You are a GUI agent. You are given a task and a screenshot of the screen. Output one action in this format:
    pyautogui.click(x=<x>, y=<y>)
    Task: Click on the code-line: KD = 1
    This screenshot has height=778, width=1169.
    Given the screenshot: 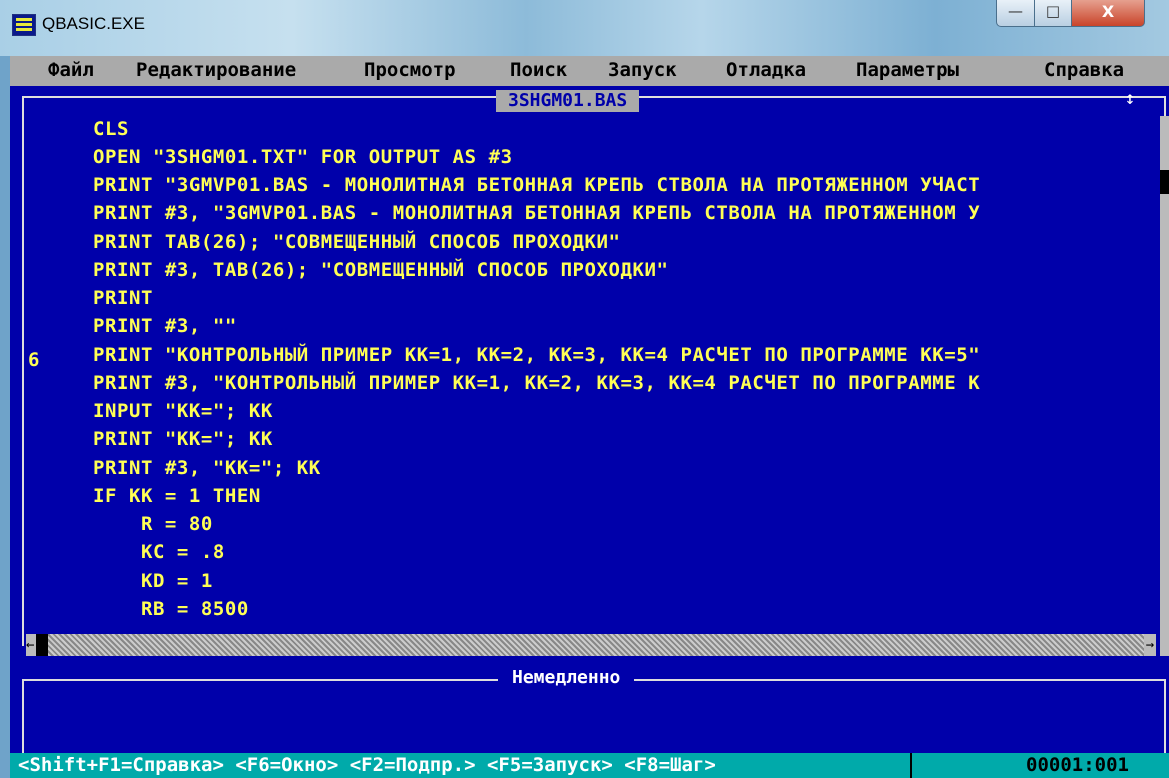 What is the action you would take?
    pyautogui.click(x=153, y=581)
    